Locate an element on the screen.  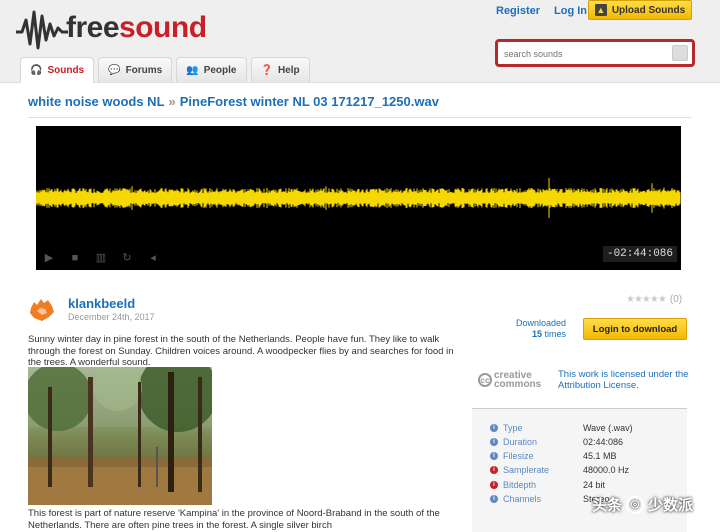
watermark: 头条 ◎ 少数派 is located at coordinates (643, 504).